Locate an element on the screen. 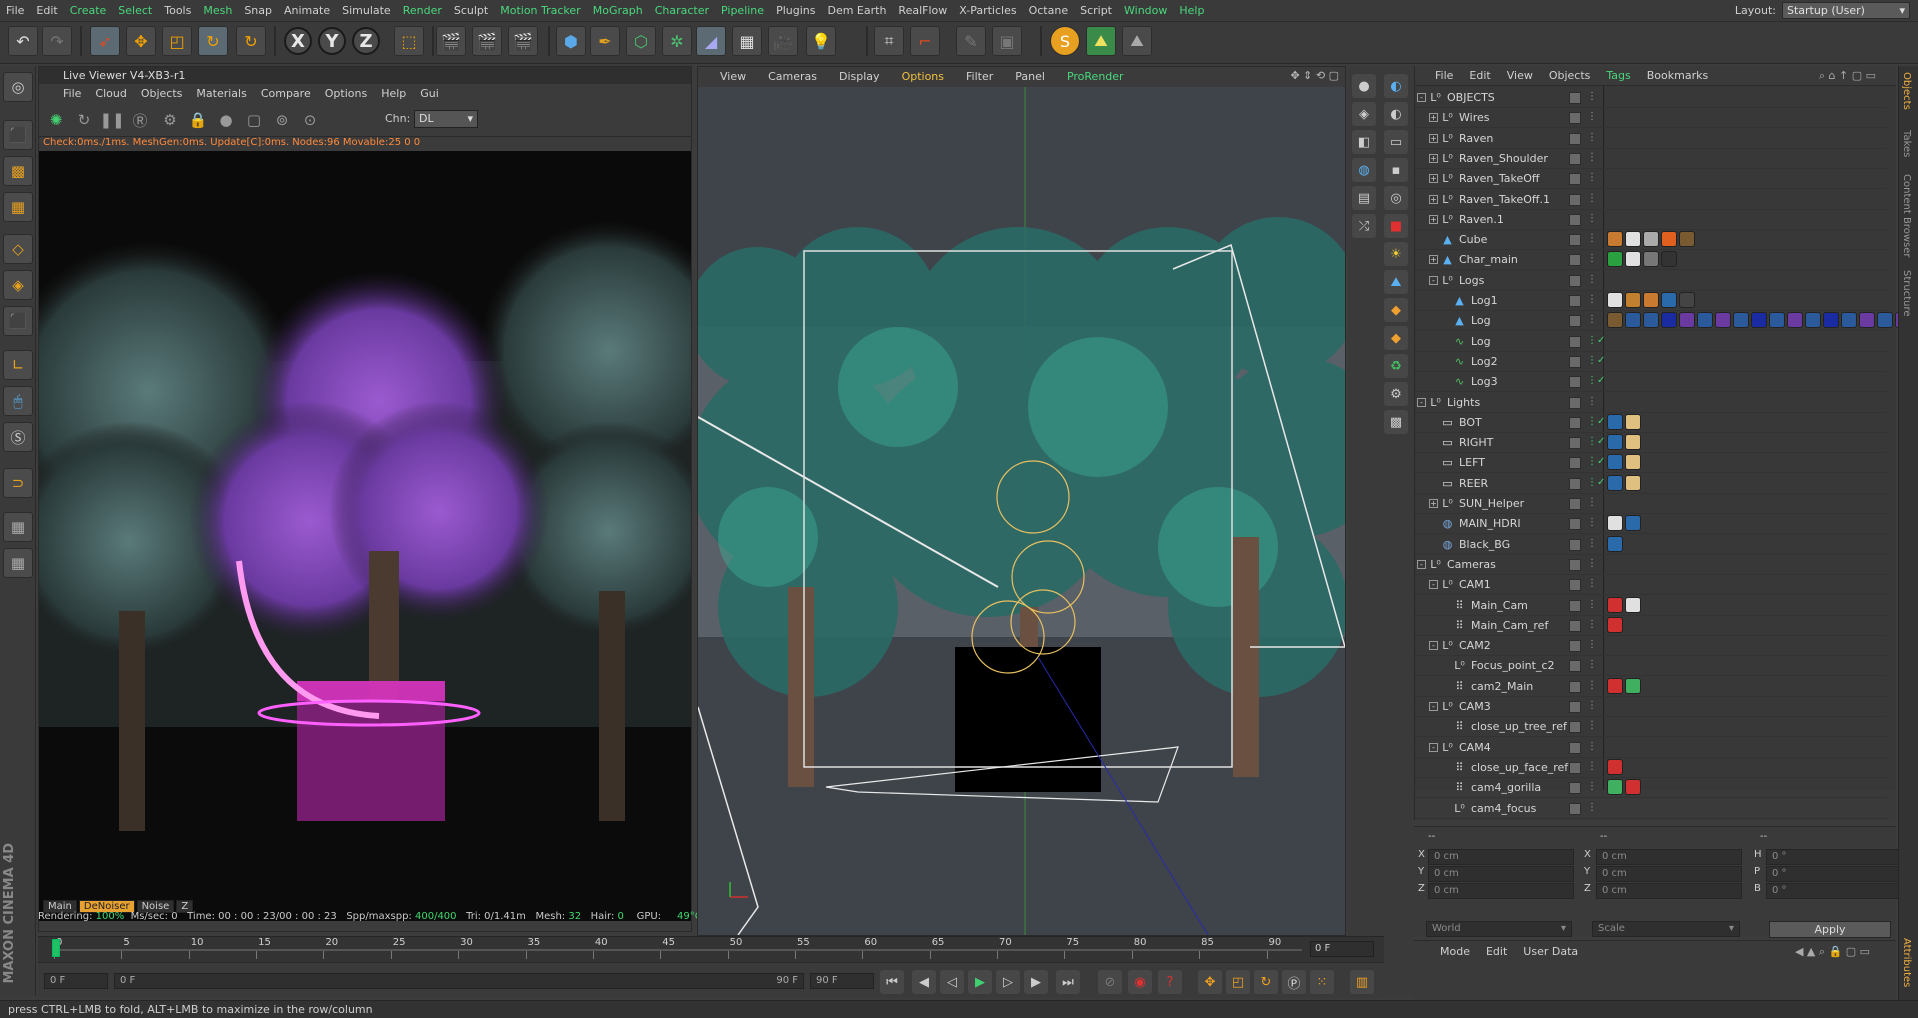 This screenshot has height=1018, width=1918. recycle-button: ♻ is located at coordinates (1396, 366).